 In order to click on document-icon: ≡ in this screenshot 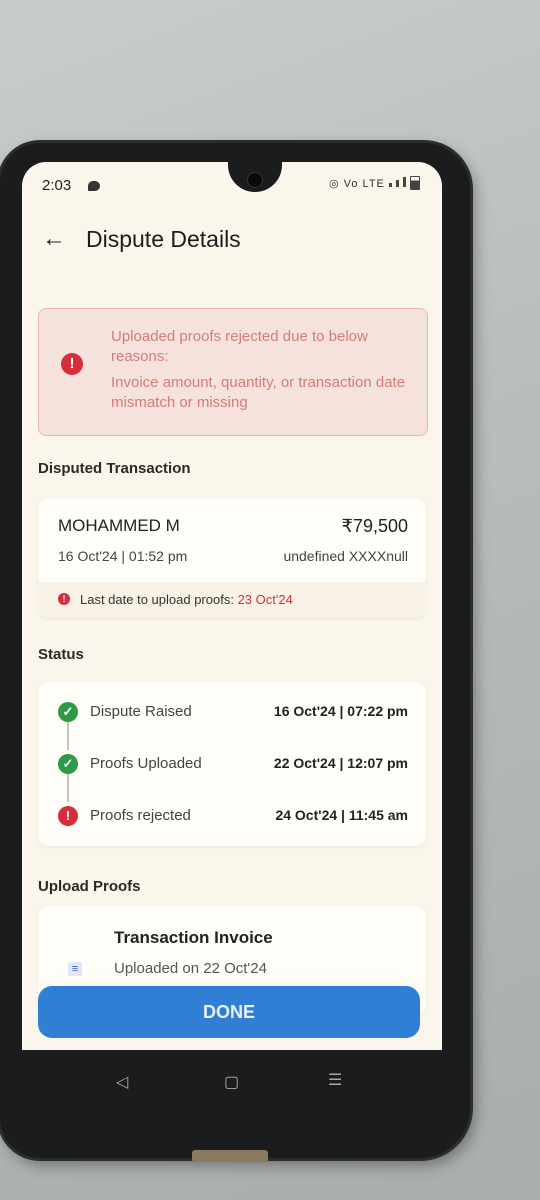, I will do `click(75, 969)`.